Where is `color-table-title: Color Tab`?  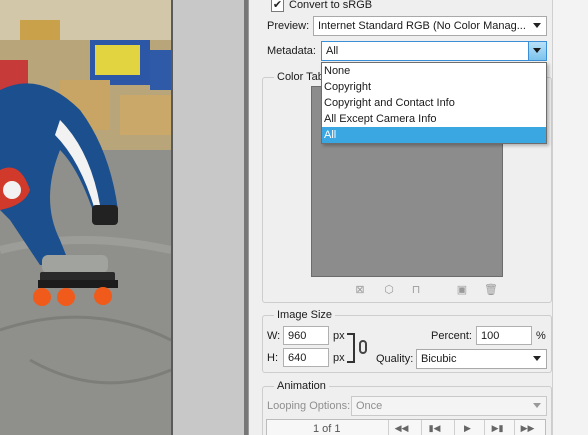
color-table-title: Color Tab is located at coordinates (300, 77).